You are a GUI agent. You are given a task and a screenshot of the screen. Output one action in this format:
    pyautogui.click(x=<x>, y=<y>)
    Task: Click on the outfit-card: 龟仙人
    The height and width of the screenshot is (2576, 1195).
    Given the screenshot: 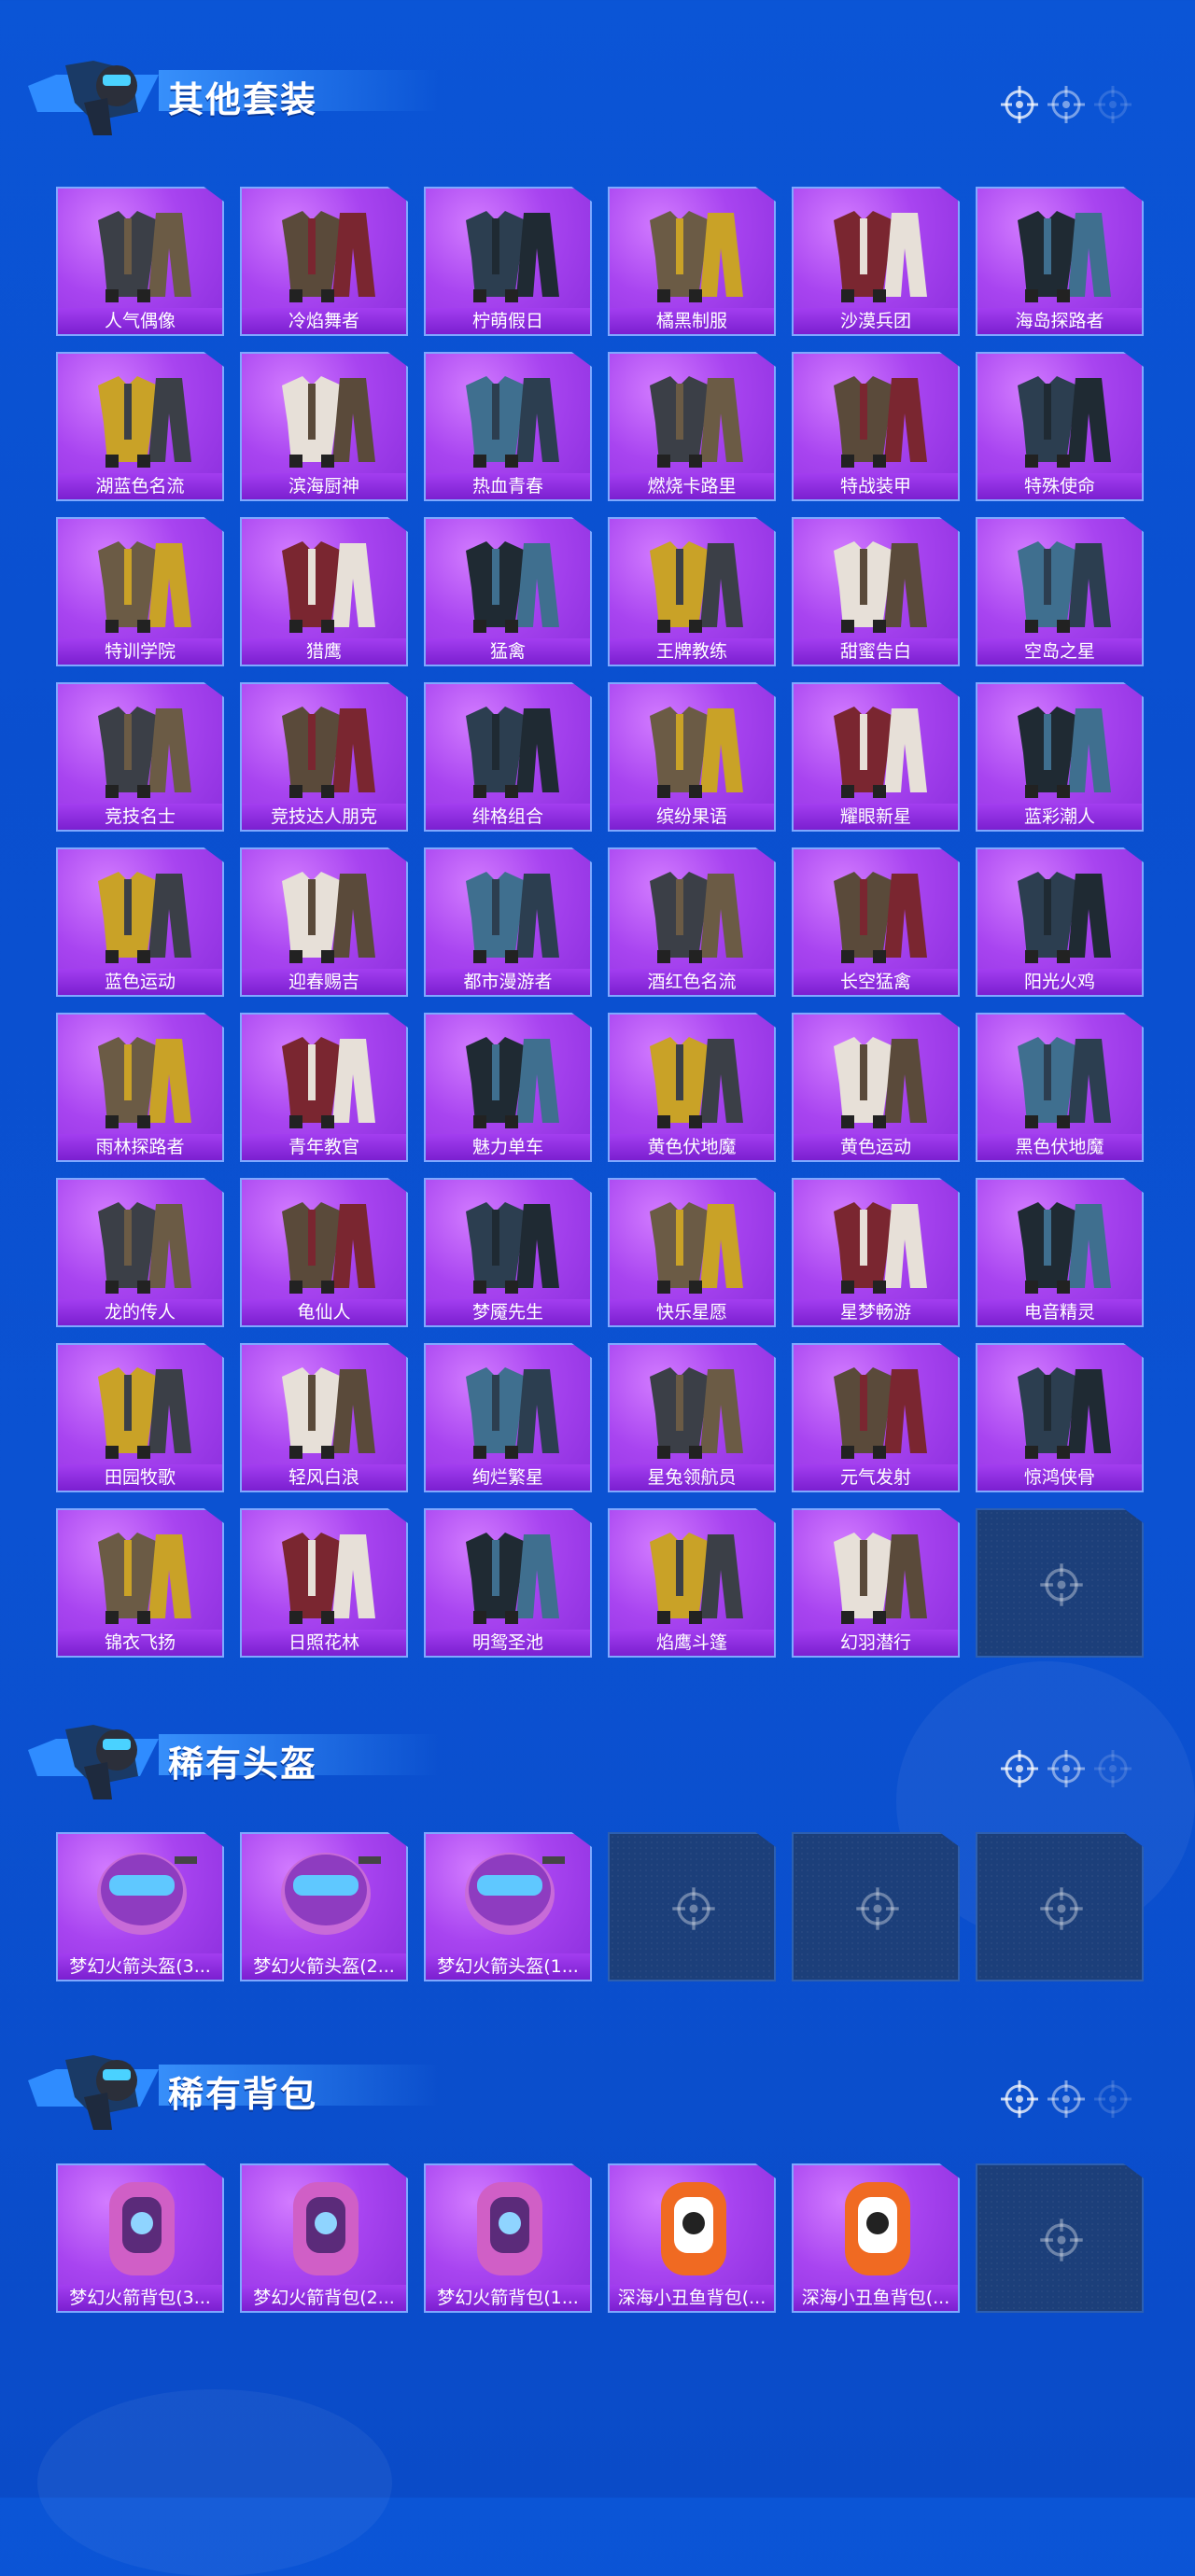 What is the action you would take?
    pyautogui.click(x=324, y=1252)
    